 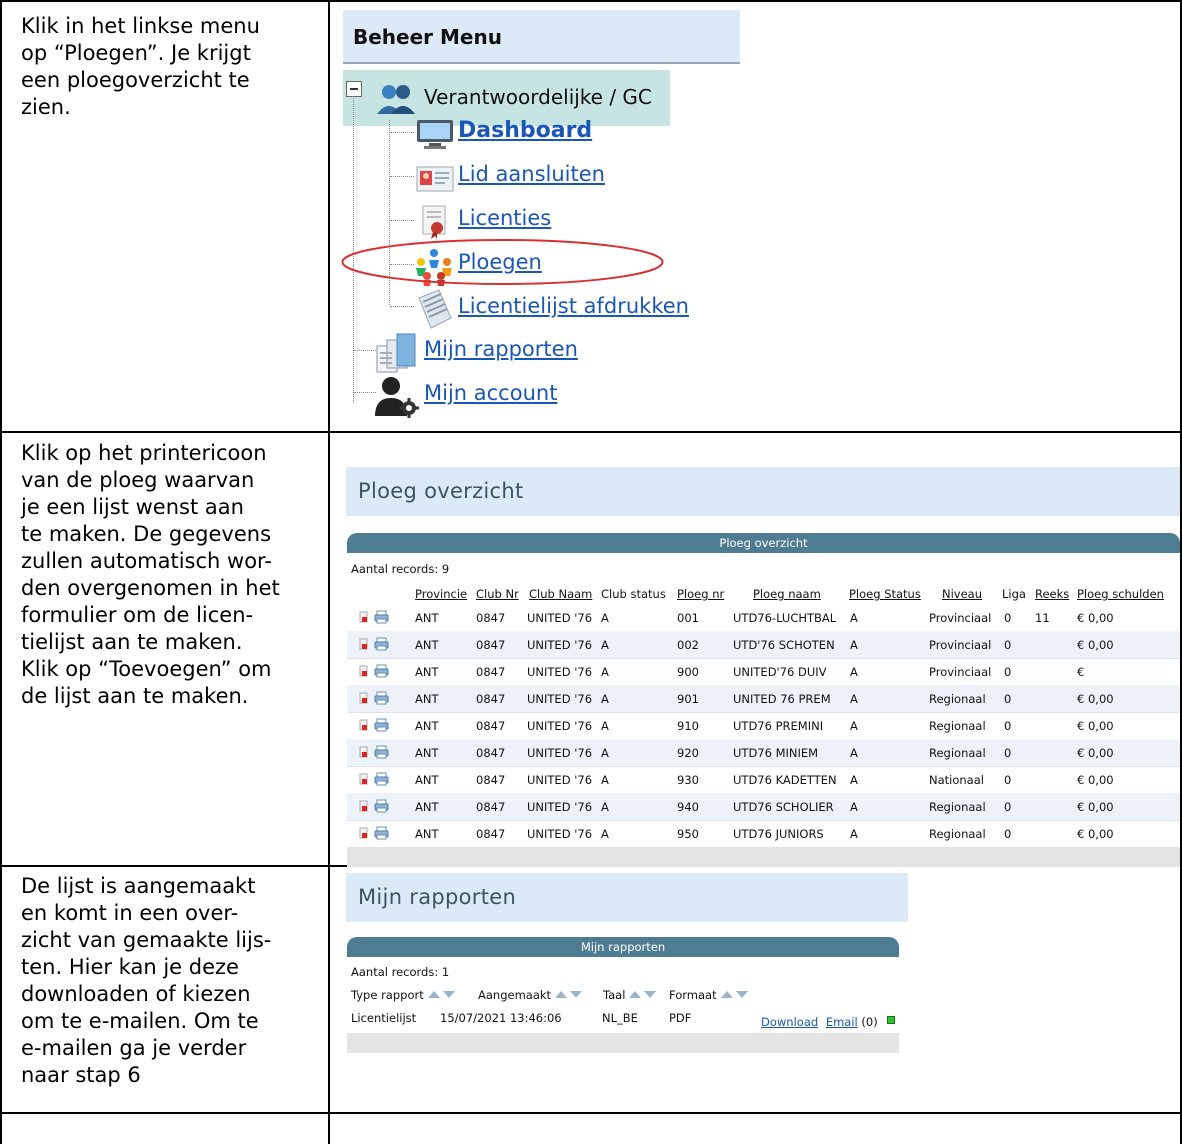 What do you see at coordinates (130, 913) in the screenshot?
I see `step-3-line: en komt in een over-` at bounding box center [130, 913].